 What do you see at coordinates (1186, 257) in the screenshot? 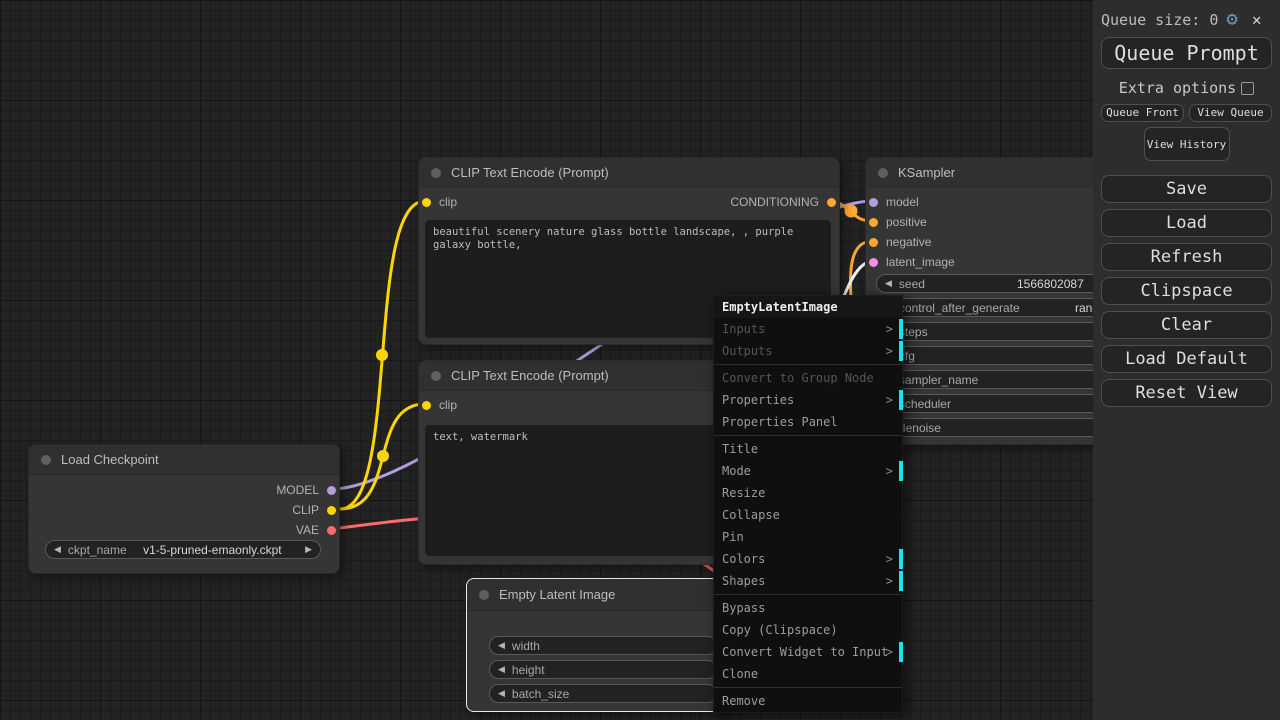
I see `refresh-button: Refresh` at bounding box center [1186, 257].